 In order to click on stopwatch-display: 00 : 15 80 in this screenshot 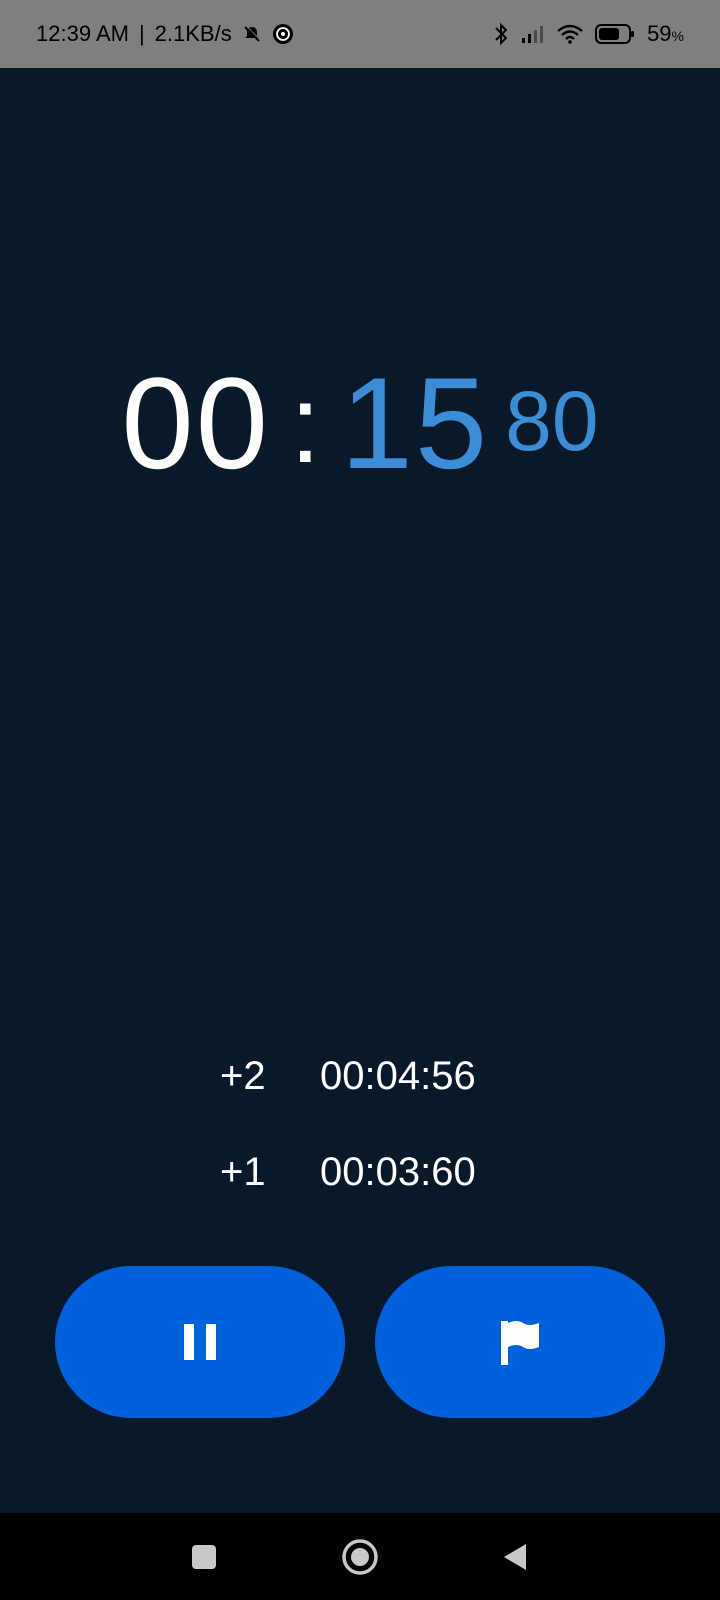, I will do `click(360, 423)`.